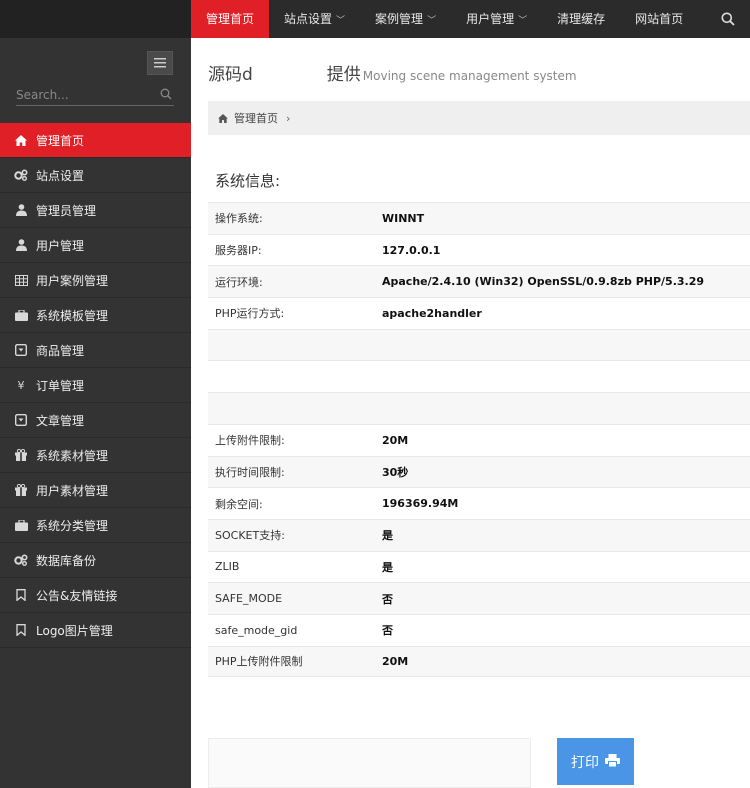 The width and height of the screenshot is (750, 788). What do you see at coordinates (72, 455) in the screenshot?
I see `sidebar-item-label: 系统素材管理` at bounding box center [72, 455].